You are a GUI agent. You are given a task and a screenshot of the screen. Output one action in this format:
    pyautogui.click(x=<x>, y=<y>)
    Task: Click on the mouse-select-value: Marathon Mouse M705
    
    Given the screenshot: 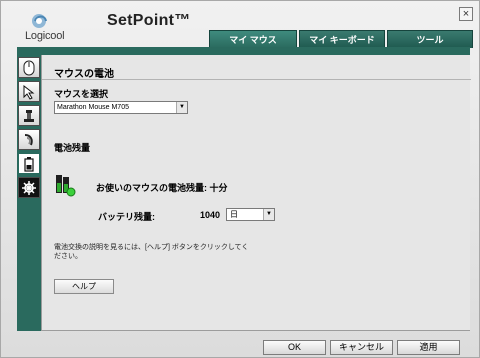 What is the action you would take?
    pyautogui.click(x=93, y=107)
    